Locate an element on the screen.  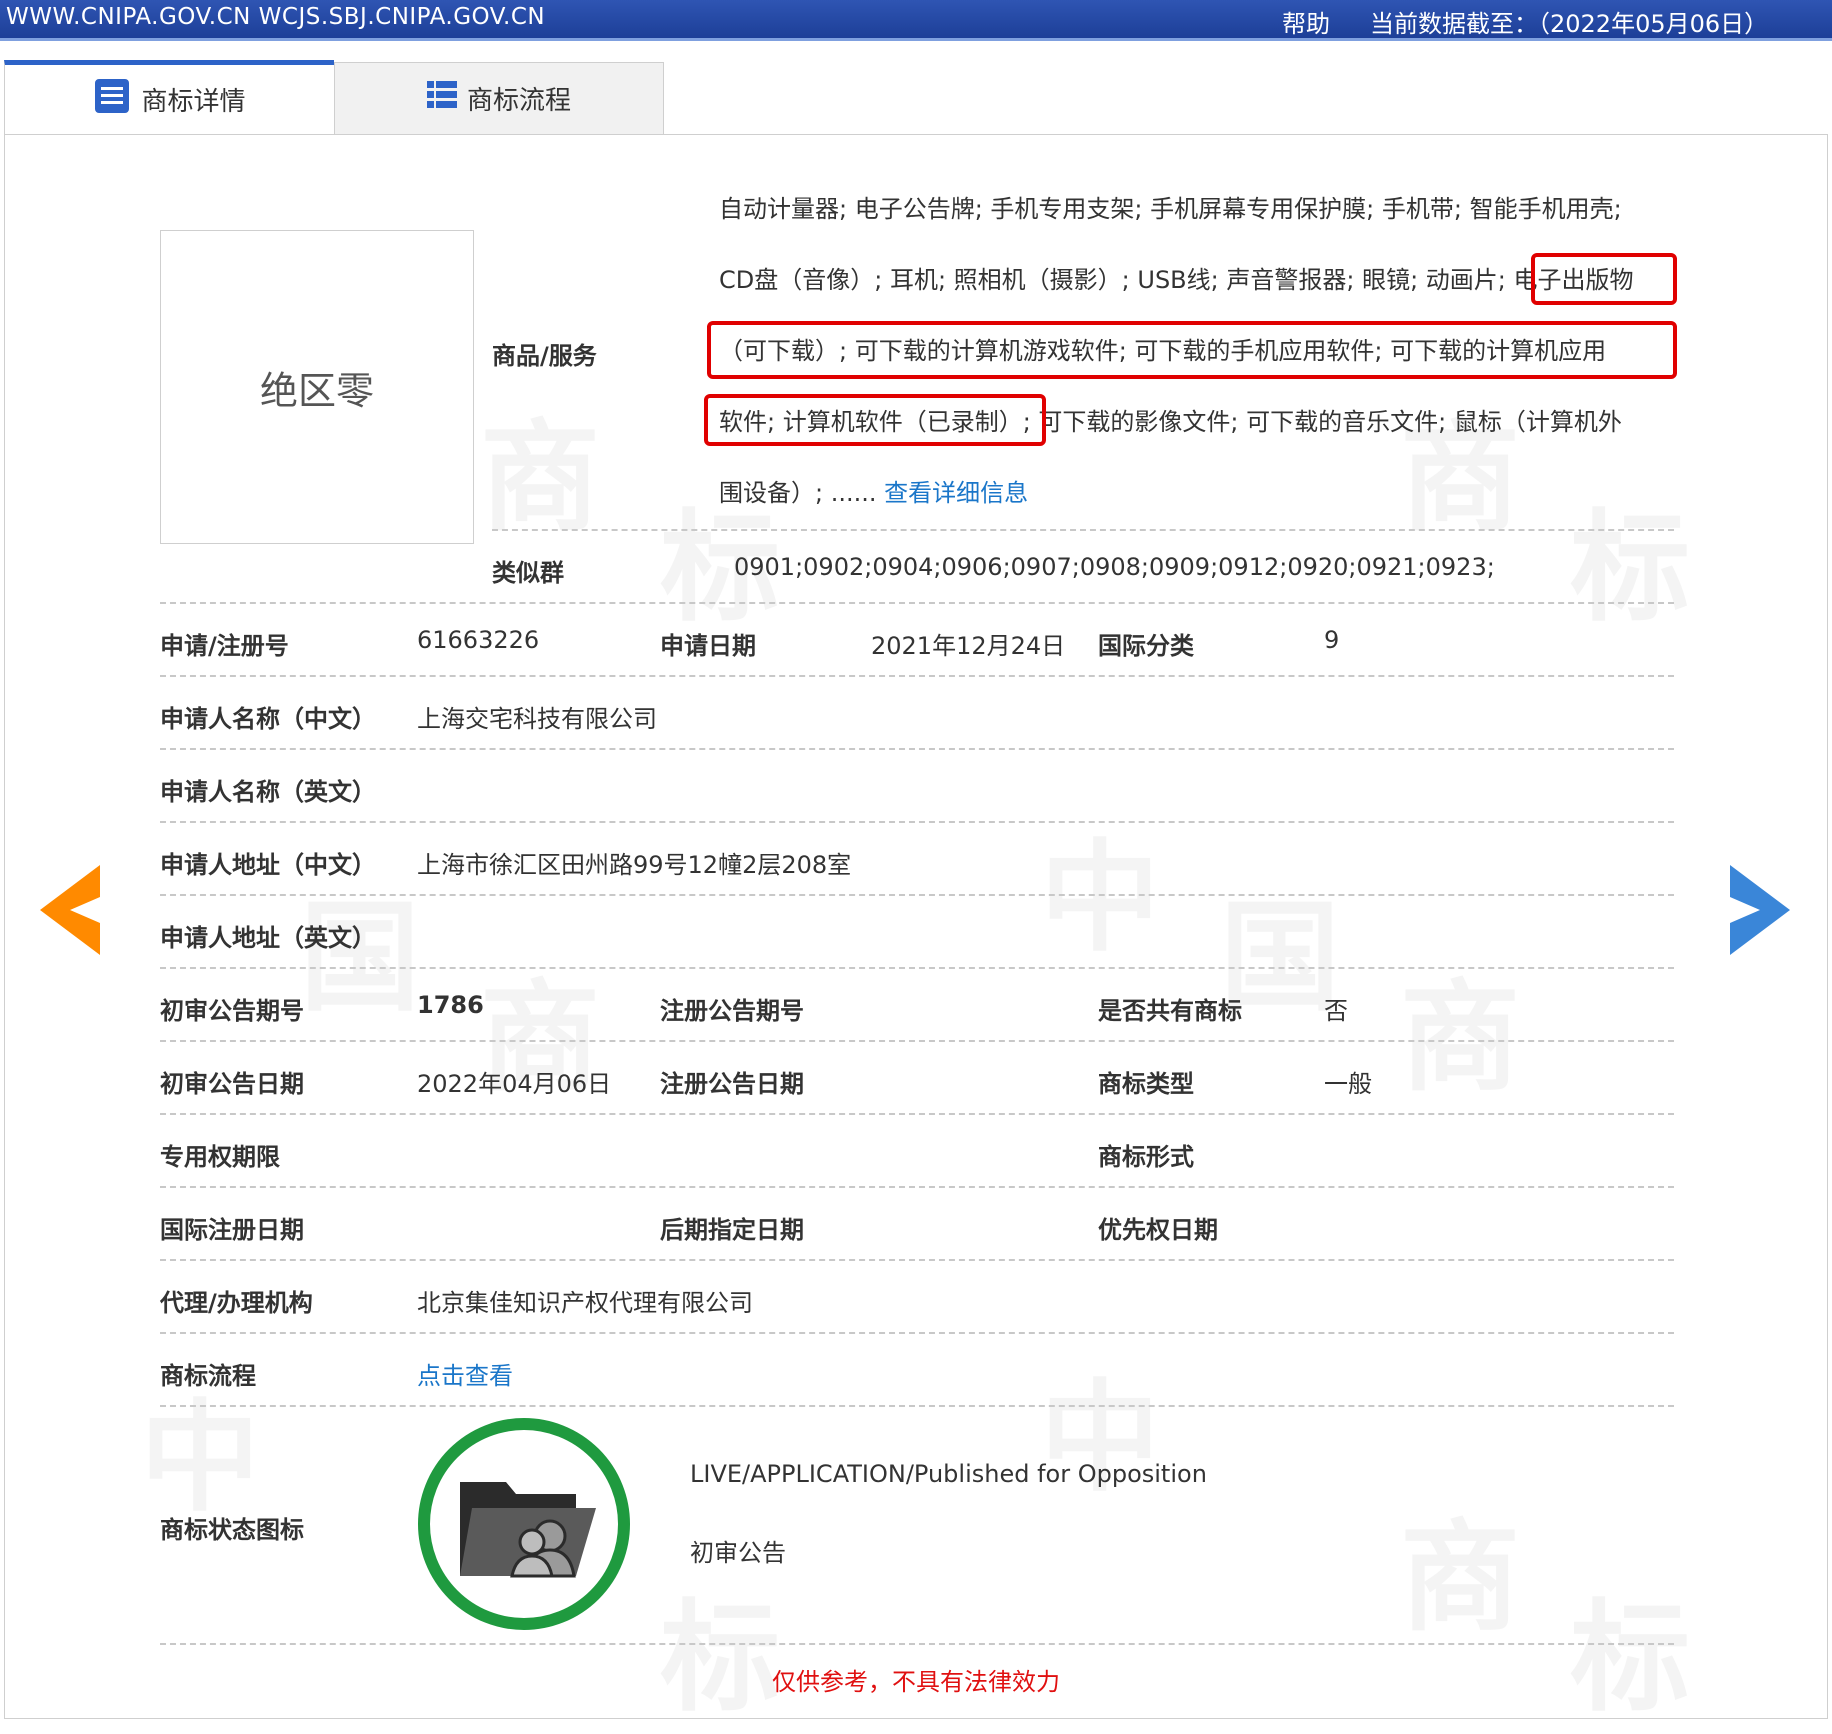
status-circle is located at coordinates (524, 1524).